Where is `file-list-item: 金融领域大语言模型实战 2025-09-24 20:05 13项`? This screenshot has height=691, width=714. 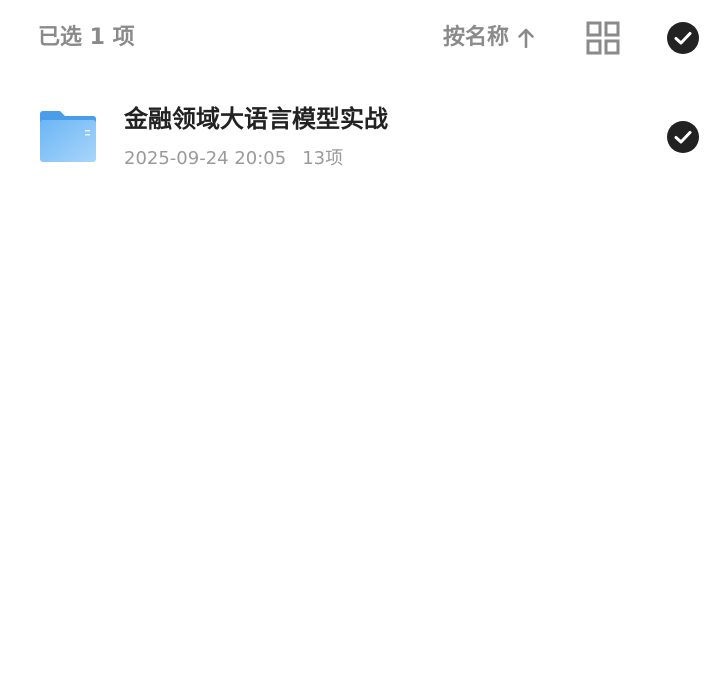
file-list-item: 金融领域大语言模型实战 2025-09-24 20:05 13项 is located at coordinates (357, 138).